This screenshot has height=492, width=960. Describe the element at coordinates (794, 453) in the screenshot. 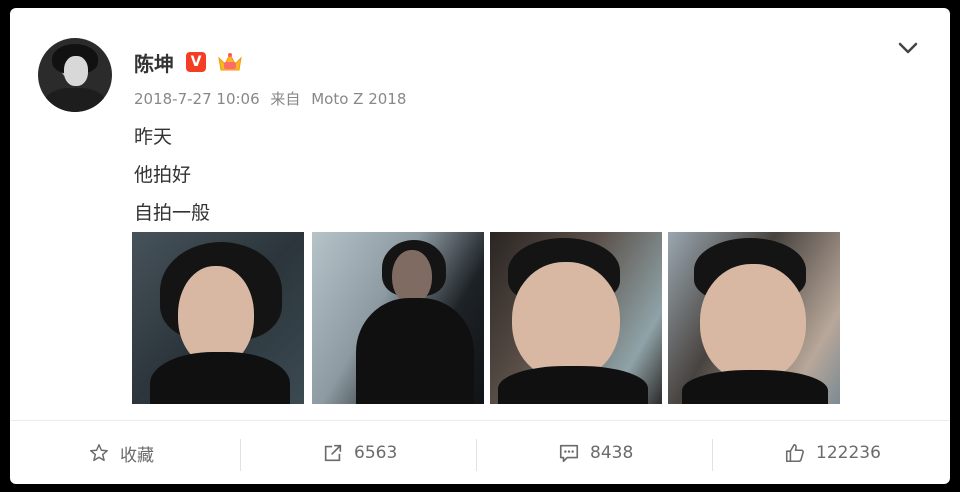

I see `thumbs-up-icon` at that location.